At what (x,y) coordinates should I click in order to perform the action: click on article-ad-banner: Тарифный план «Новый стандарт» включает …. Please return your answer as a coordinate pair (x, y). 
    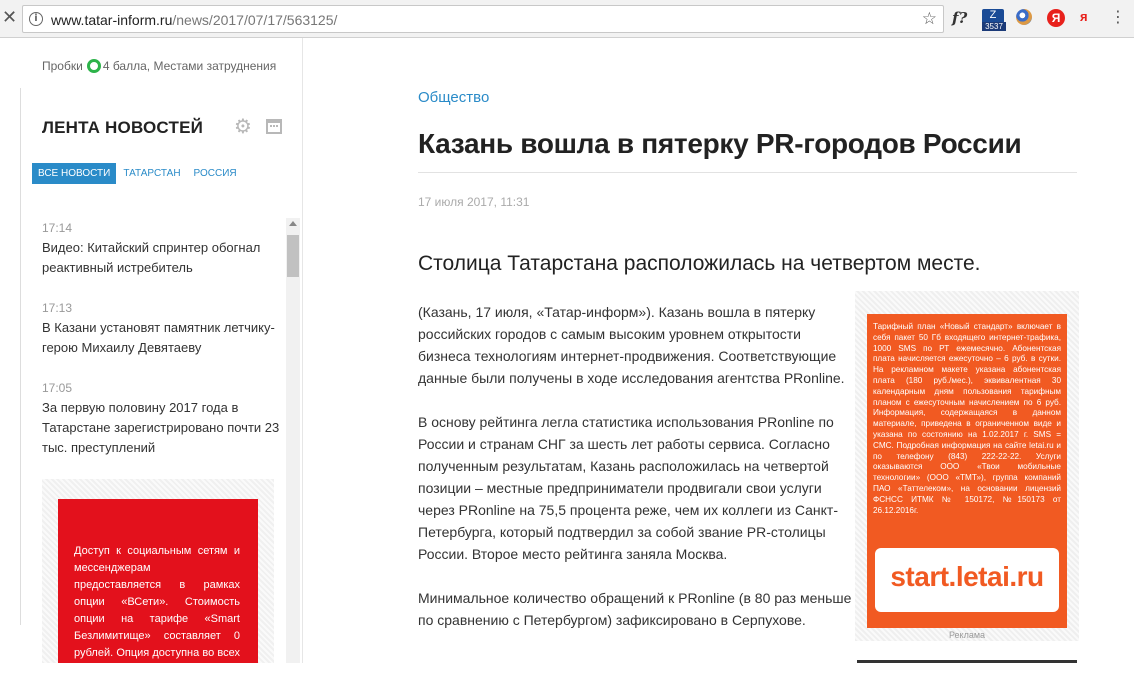
    Looking at the image, I should click on (967, 466).